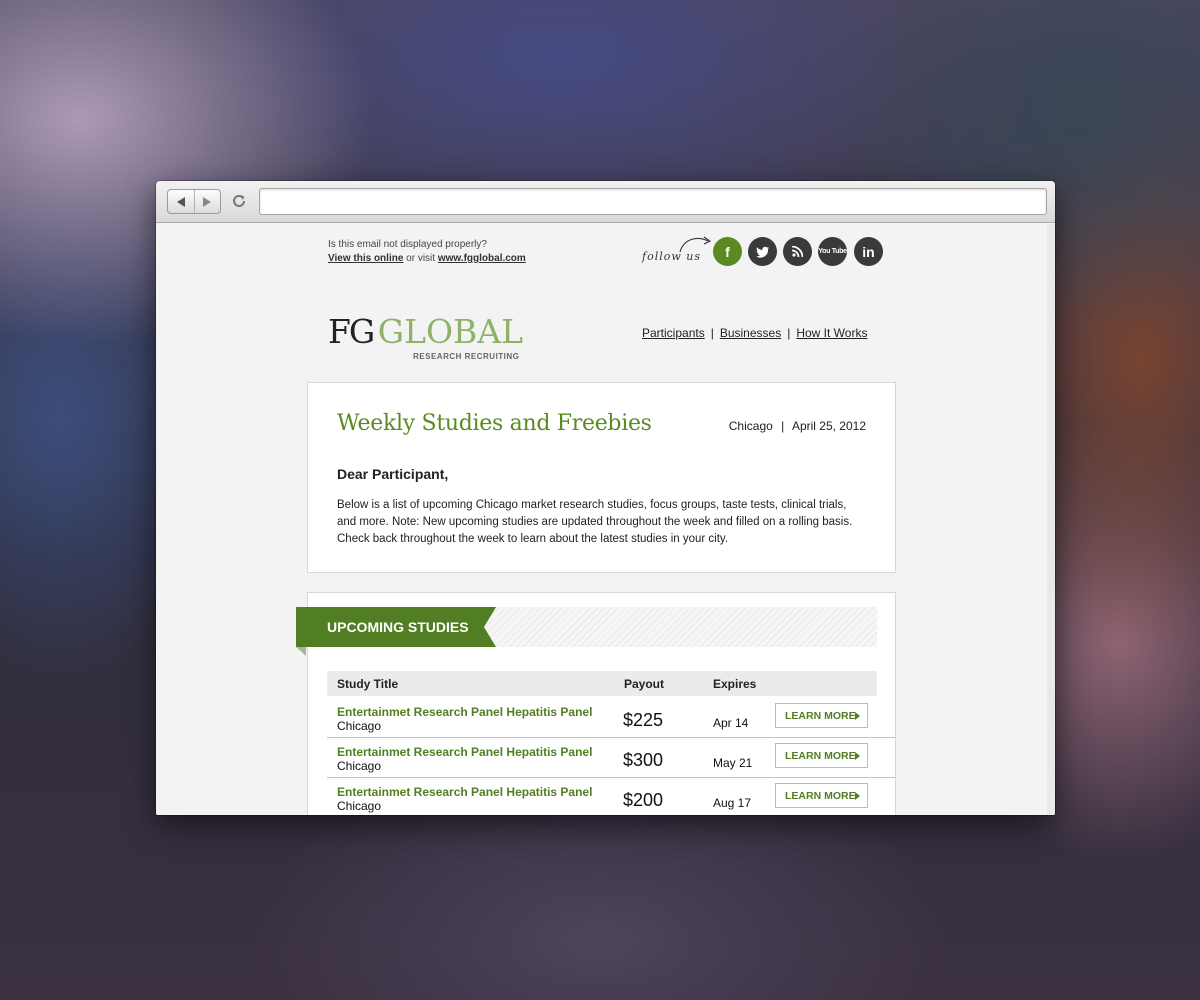  I want to click on study-payout: $300, so click(643, 760).